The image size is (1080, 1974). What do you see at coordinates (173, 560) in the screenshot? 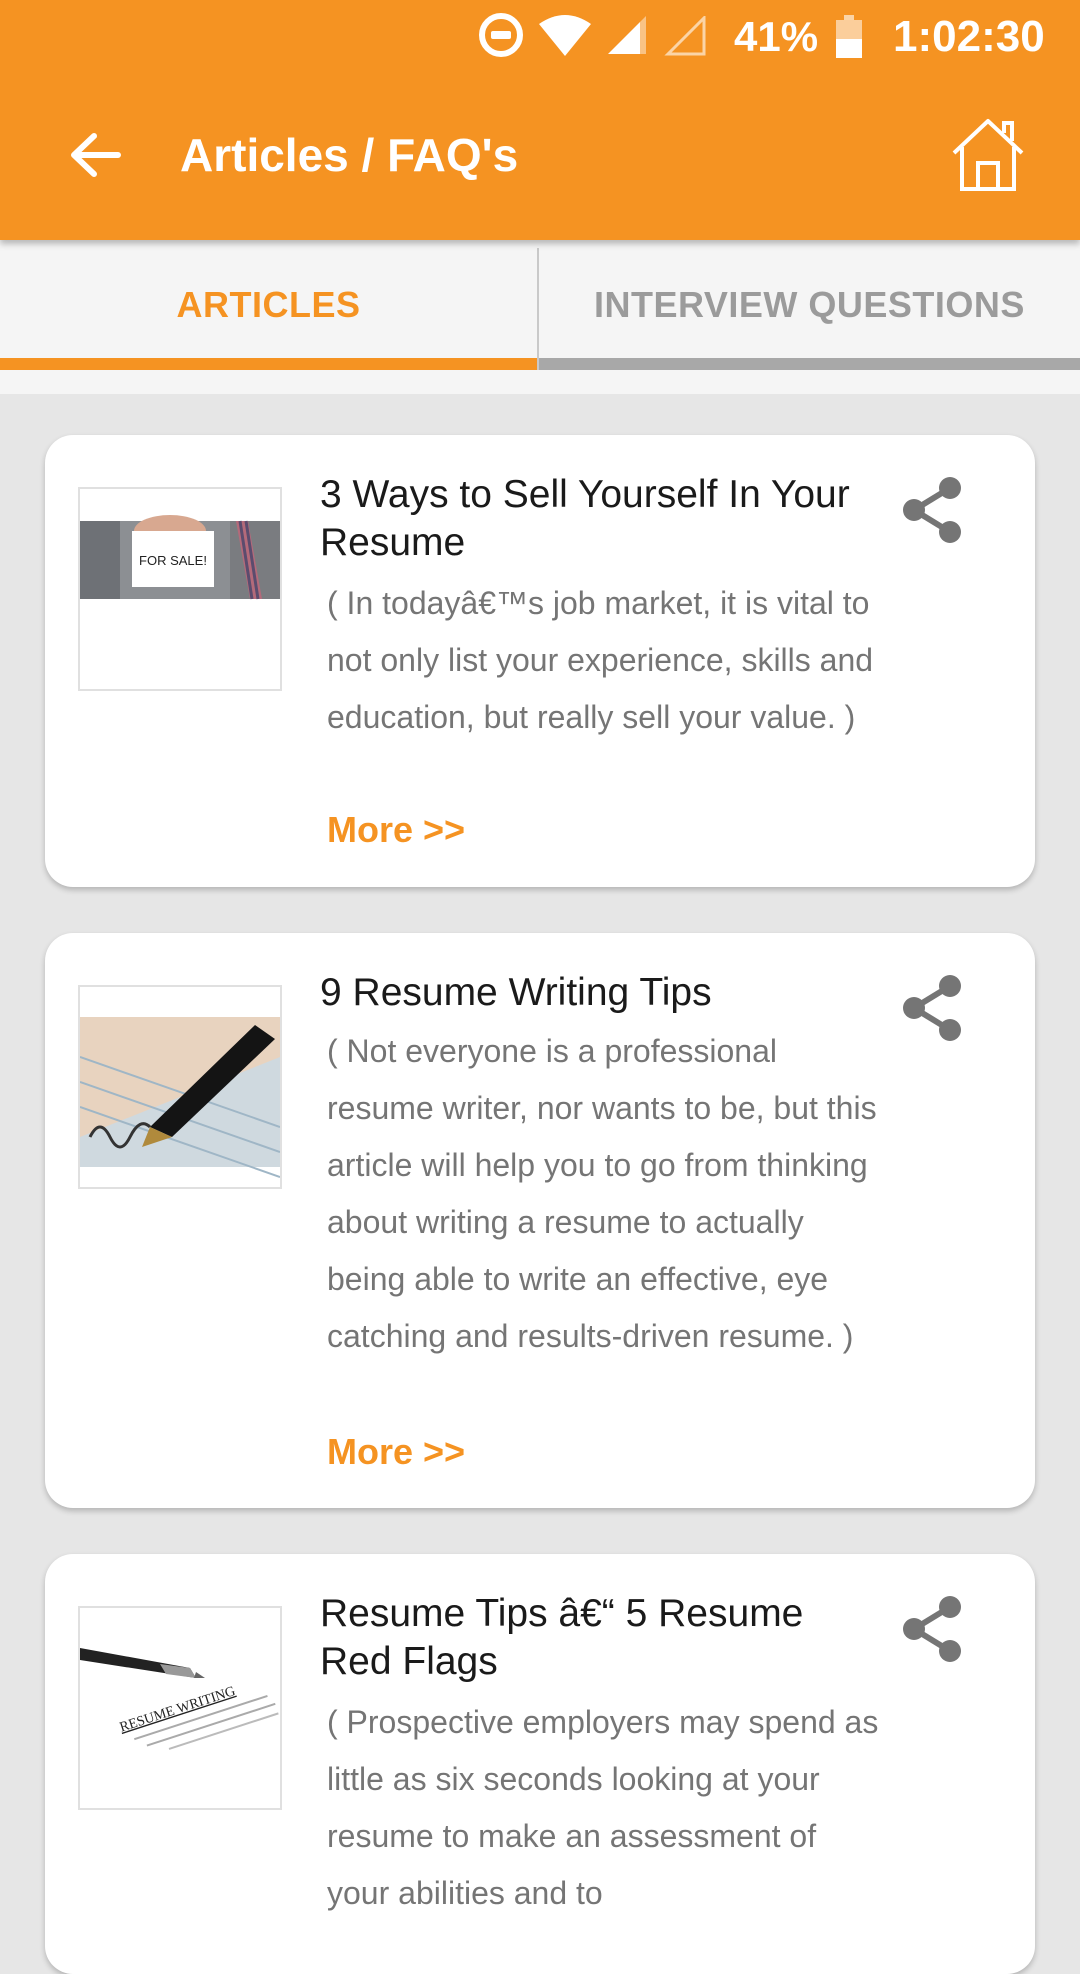
I see `thumbnail-sign-text: FOR SALE!` at bounding box center [173, 560].